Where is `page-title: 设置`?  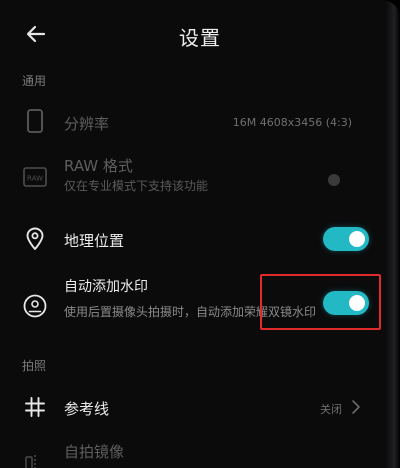
page-title: 设置 is located at coordinates (200, 38).